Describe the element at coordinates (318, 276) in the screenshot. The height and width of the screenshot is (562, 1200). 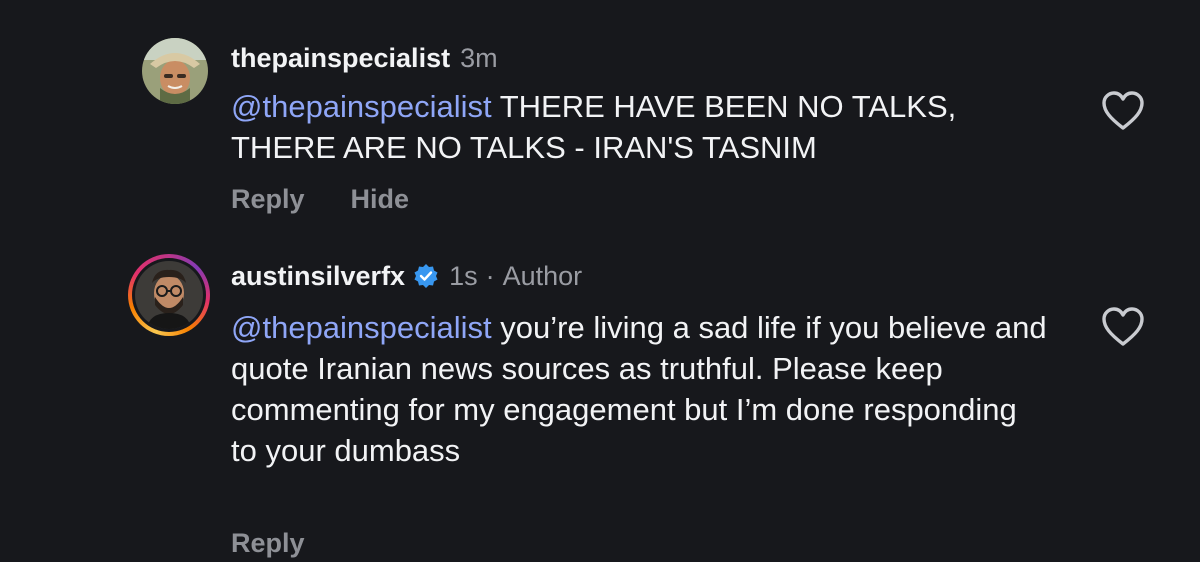
I see `username: austinsilverfx` at that location.